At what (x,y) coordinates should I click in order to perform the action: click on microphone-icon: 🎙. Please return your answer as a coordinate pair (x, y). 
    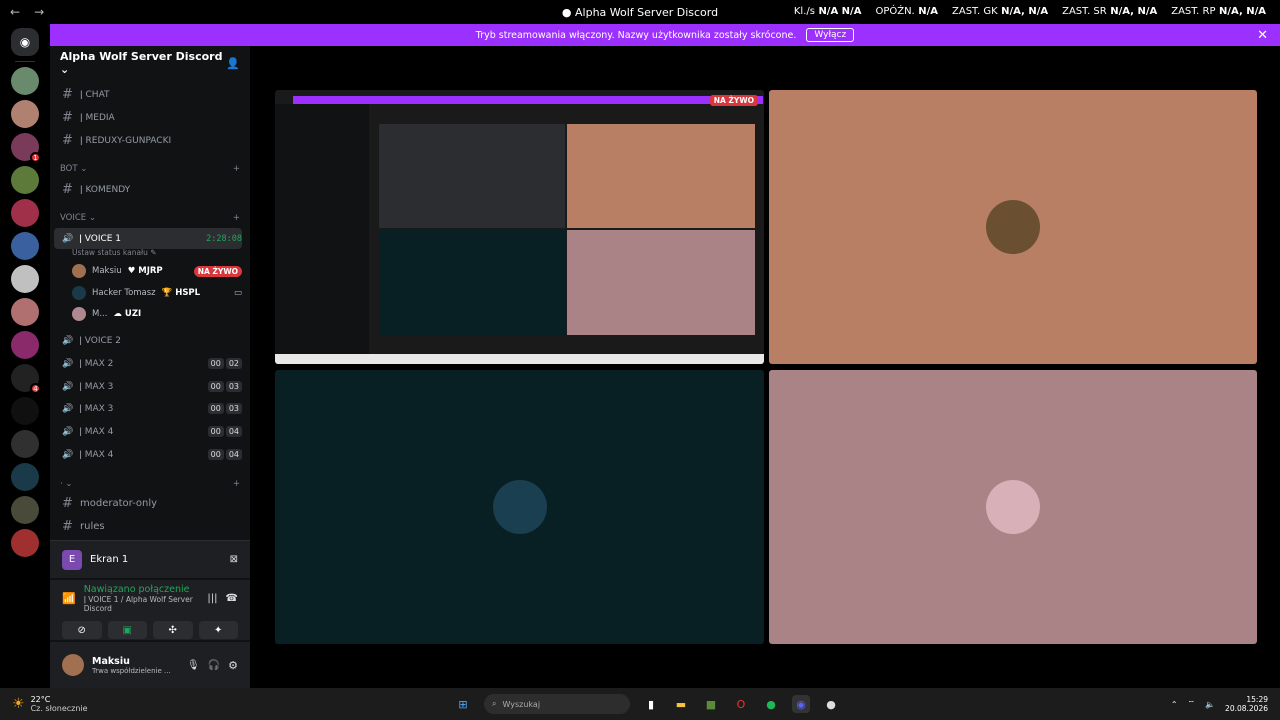
    Looking at the image, I should click on (193, 665).